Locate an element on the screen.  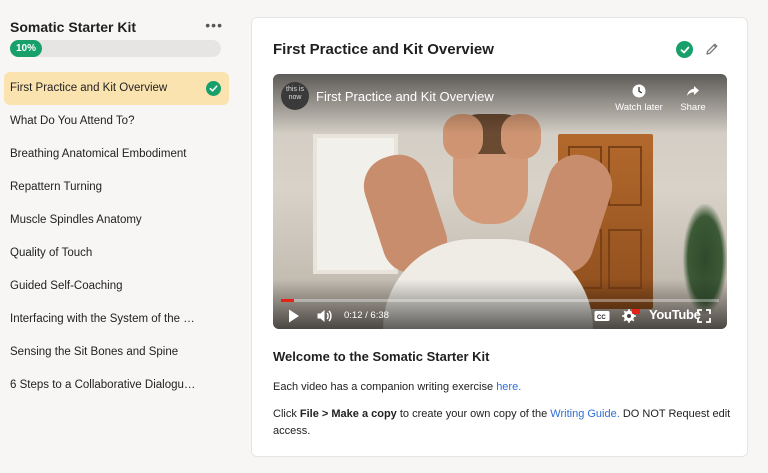
captions-icon: CC is located at coordinates (602, 316).